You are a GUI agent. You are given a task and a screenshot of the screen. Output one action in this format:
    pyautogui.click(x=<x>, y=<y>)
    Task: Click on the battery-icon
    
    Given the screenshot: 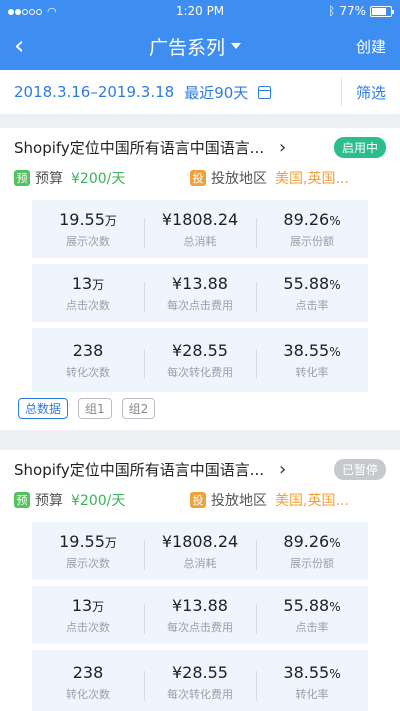 What is the action you would take?
    pyautogui.click(x=381, y=11)
    